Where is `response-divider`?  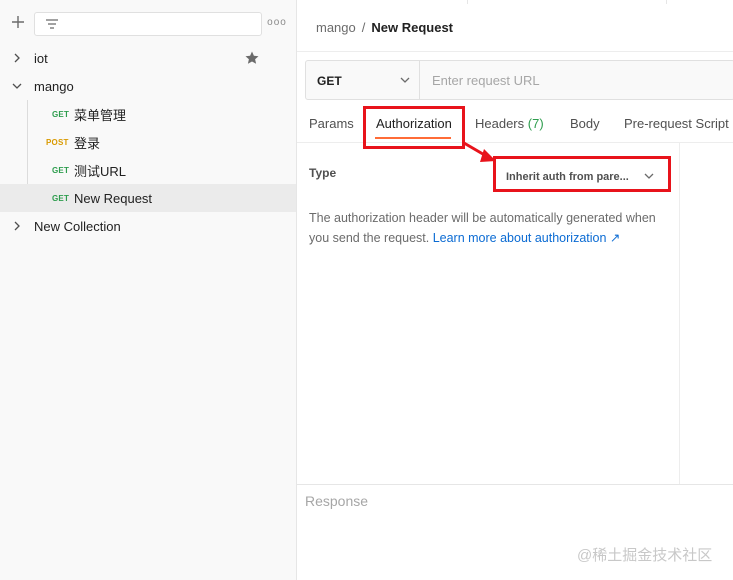
response-divider is located at coordinates (515, 484).